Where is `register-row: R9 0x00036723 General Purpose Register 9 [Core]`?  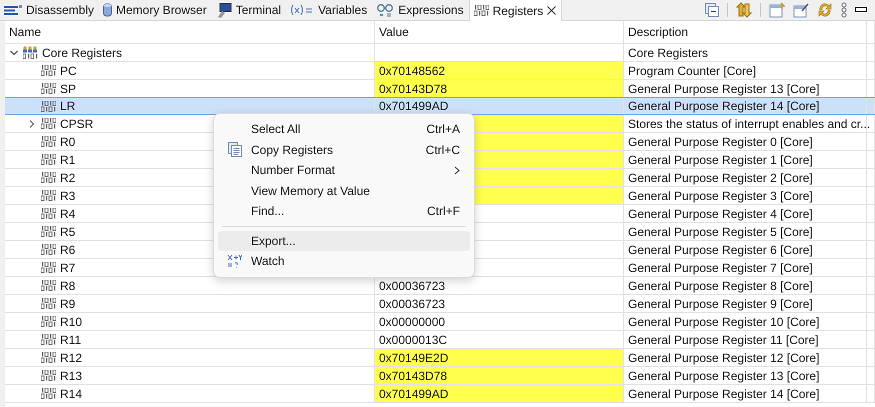
register-row: R9 0x00036723 General Purpose Register 9 [Core] is located at coordinates (440, 304).